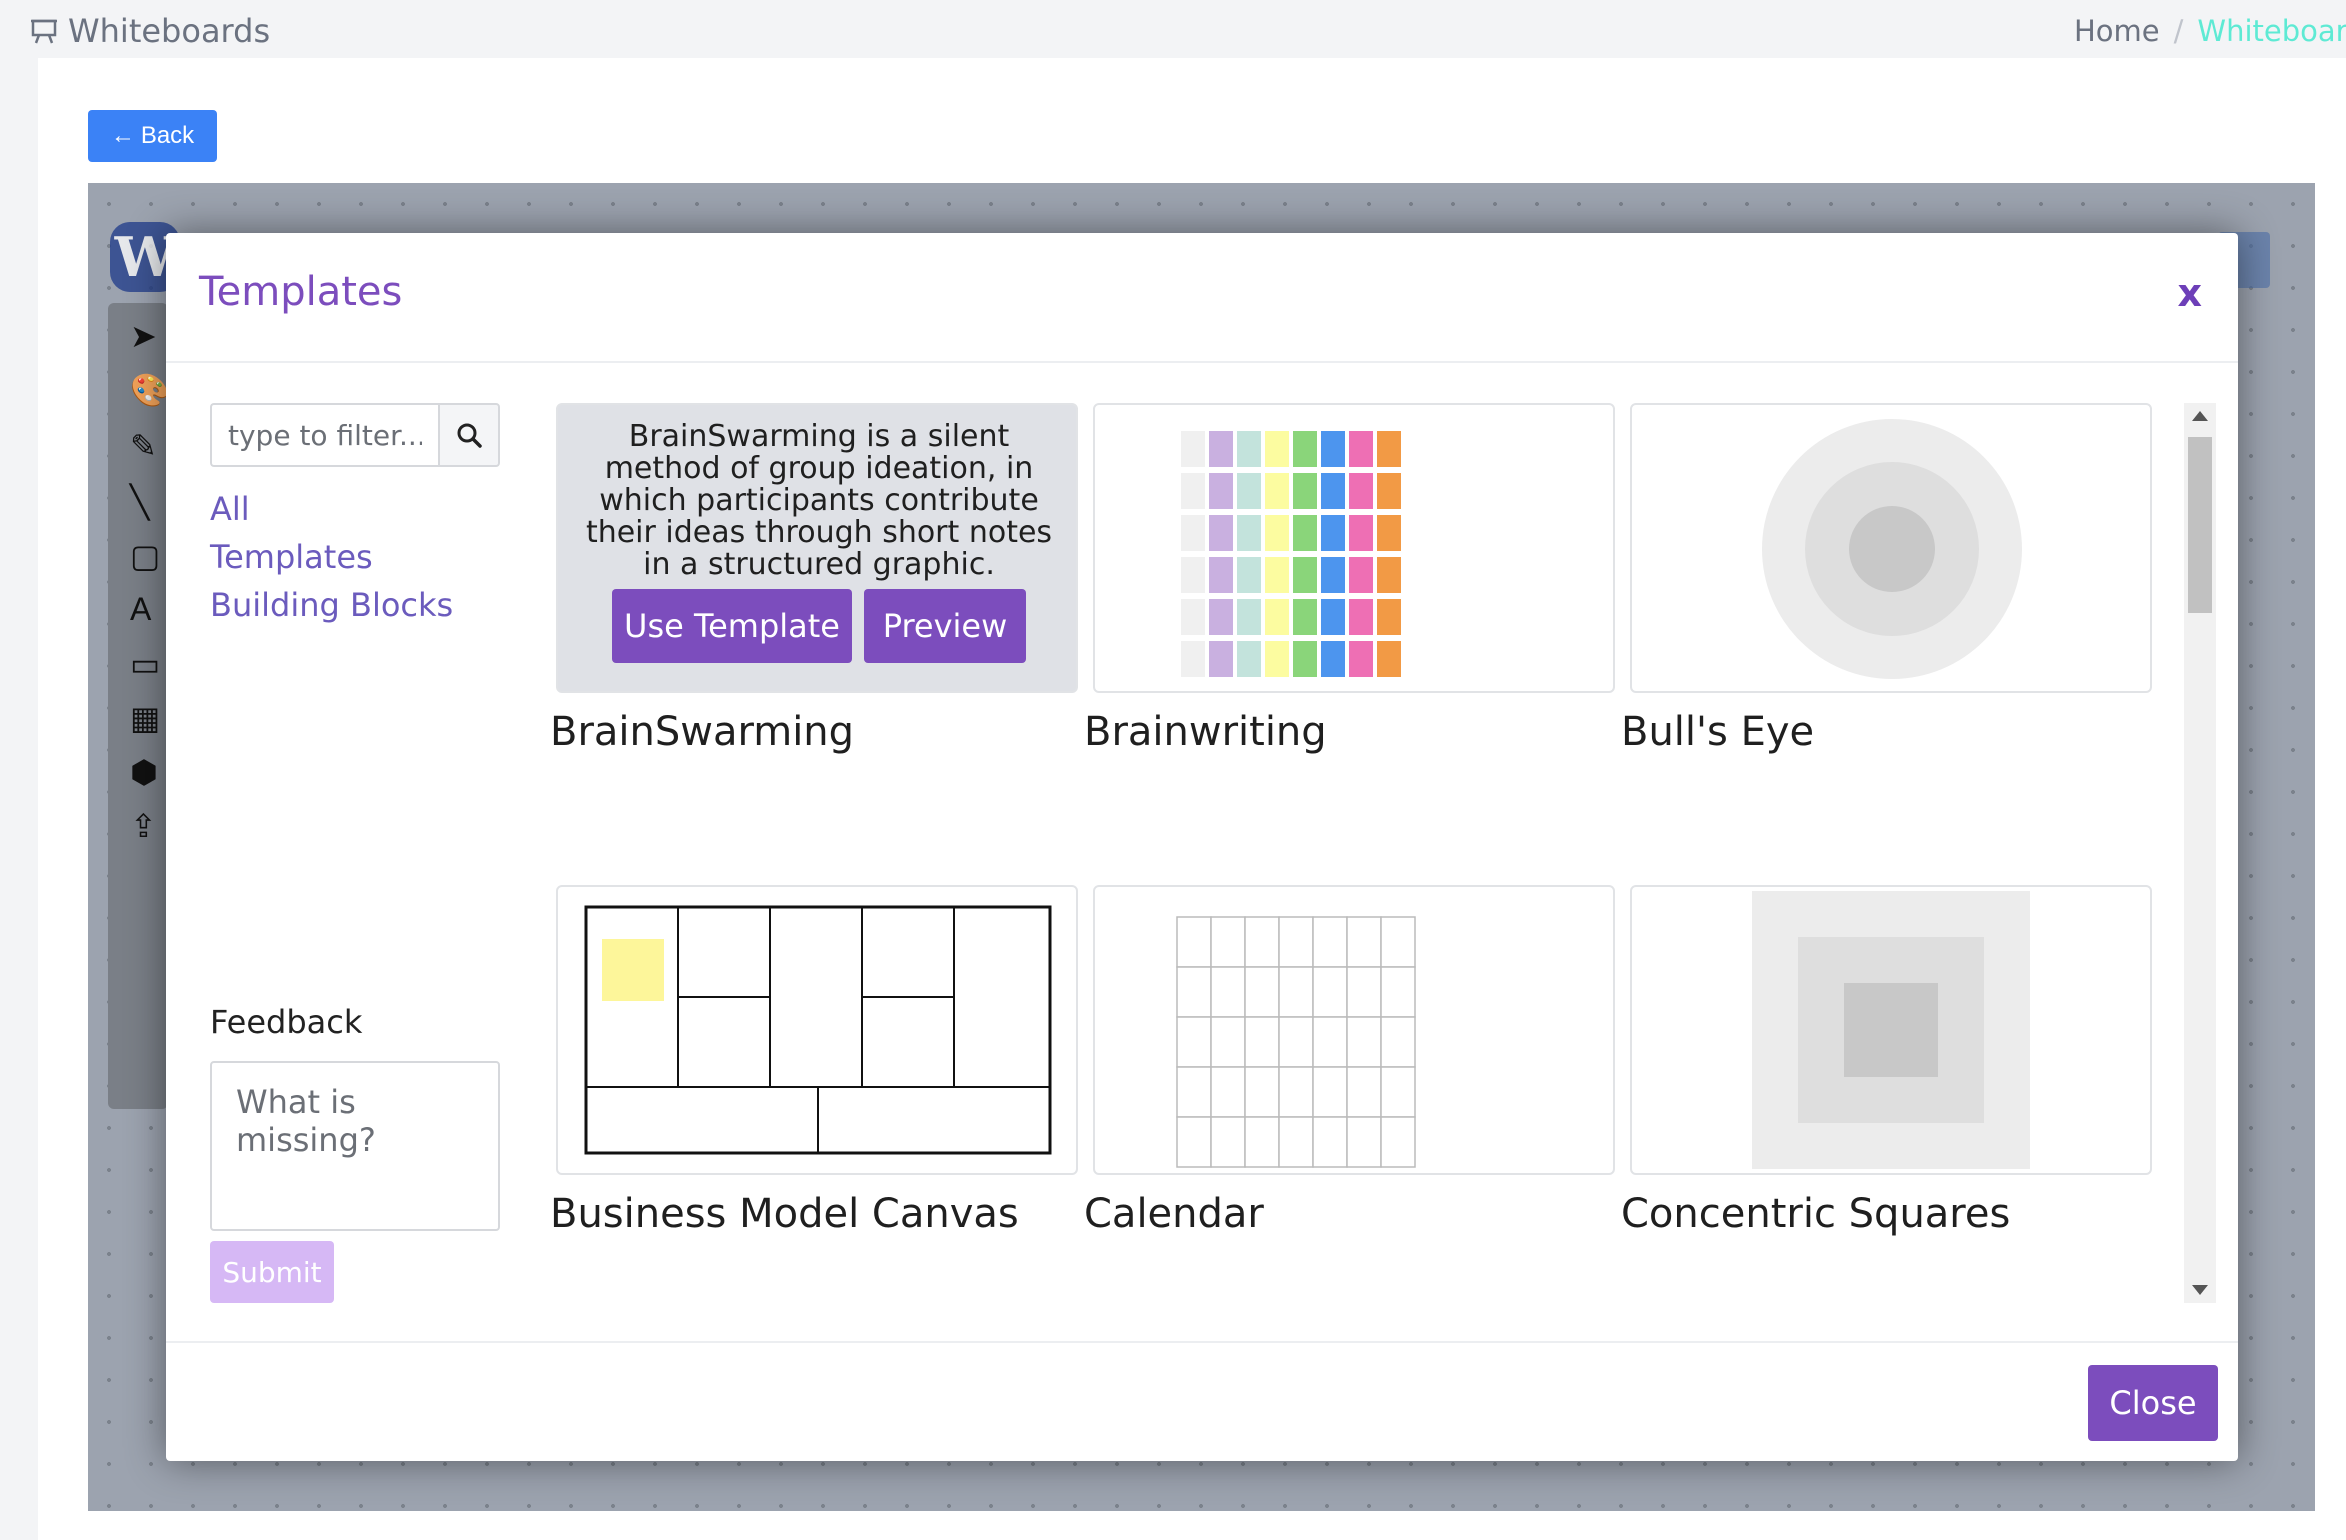 Image resolution: width=2346 pixels, height=1540 pixels. I want to click on scroll-thumb, so click(2200, 525).